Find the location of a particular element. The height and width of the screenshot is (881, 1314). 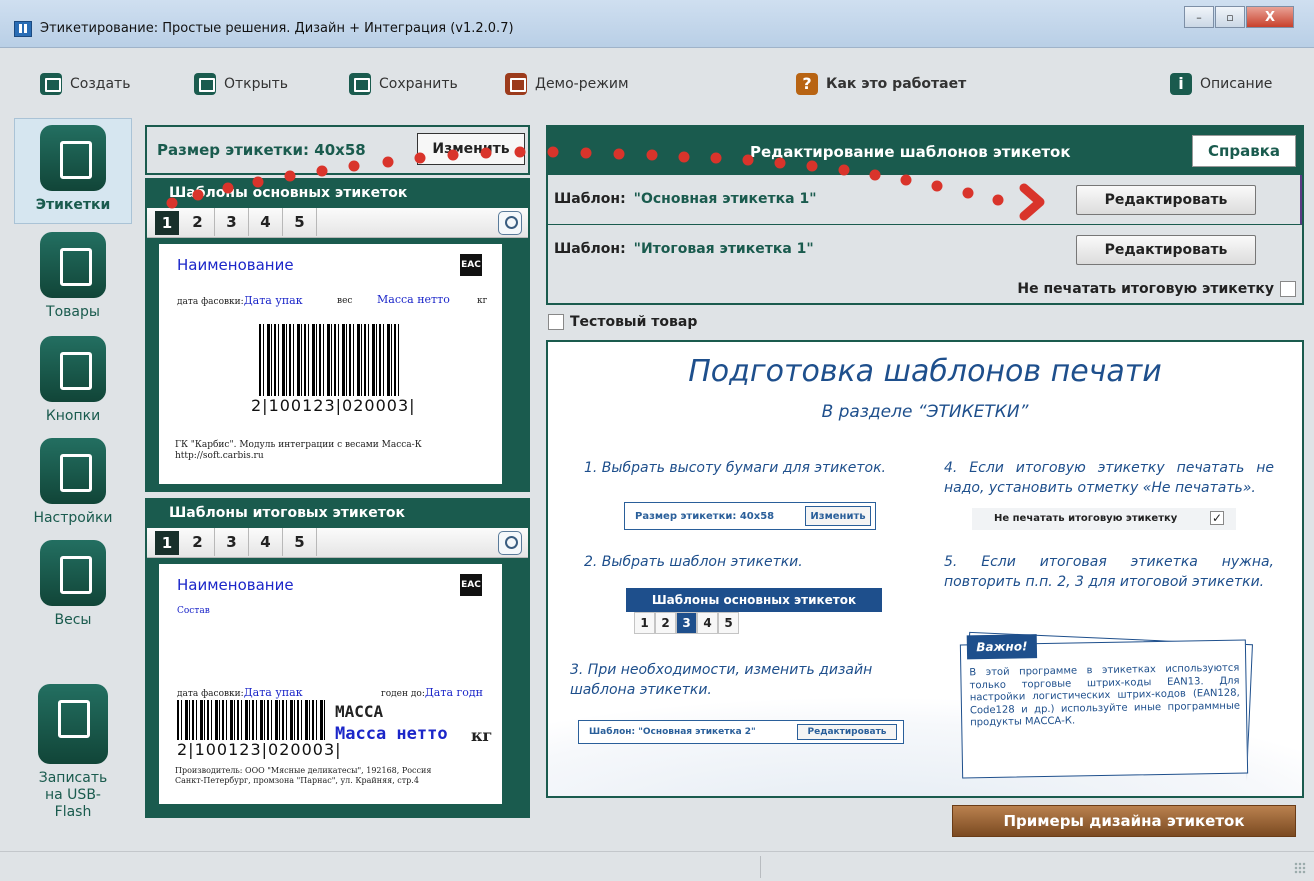

step-1: 1. Выбрать высоту бумаги для этикеток. is located at coordinates (735, 468).